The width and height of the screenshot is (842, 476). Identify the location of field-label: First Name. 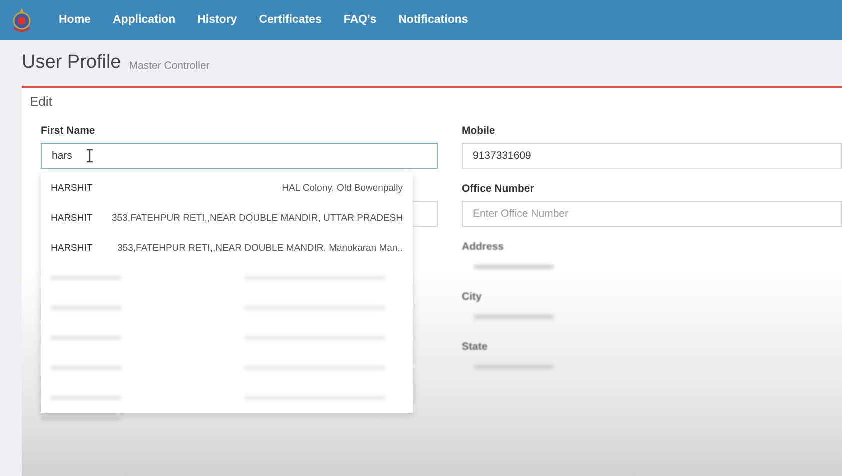
(68, 131).